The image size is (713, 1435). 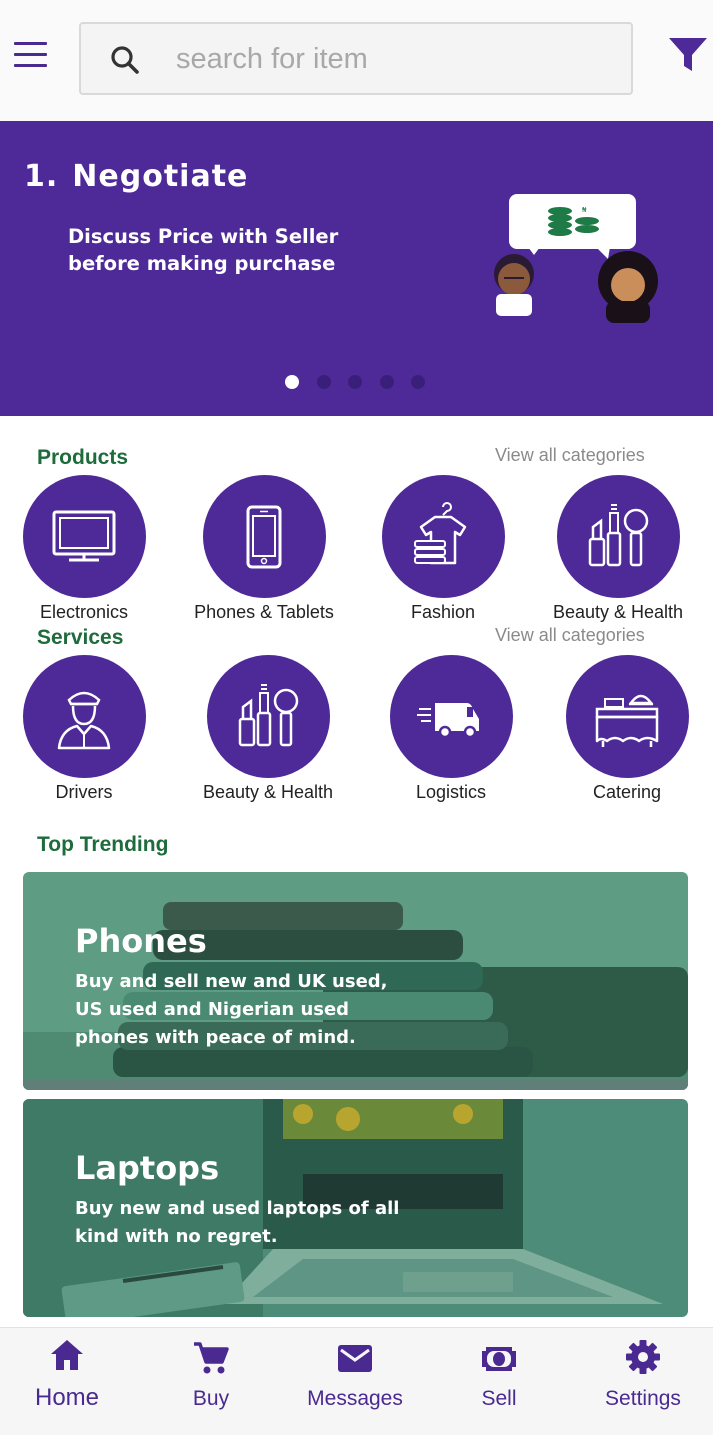 What do you see at coordinates (499, 1381) in the screenshot?
I see `nav-sell: Sell` at bounding box center [499, 1381].